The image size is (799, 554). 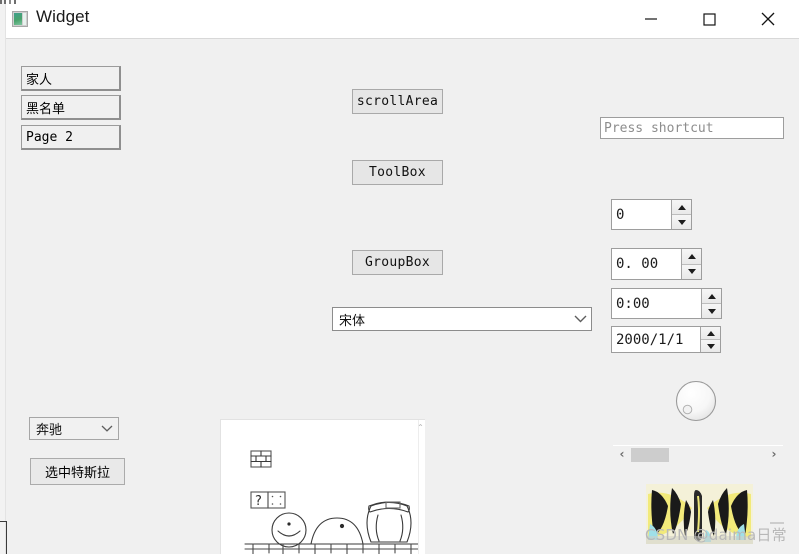 I want to click on time-edit-arrows, so click(x=711, y=303).